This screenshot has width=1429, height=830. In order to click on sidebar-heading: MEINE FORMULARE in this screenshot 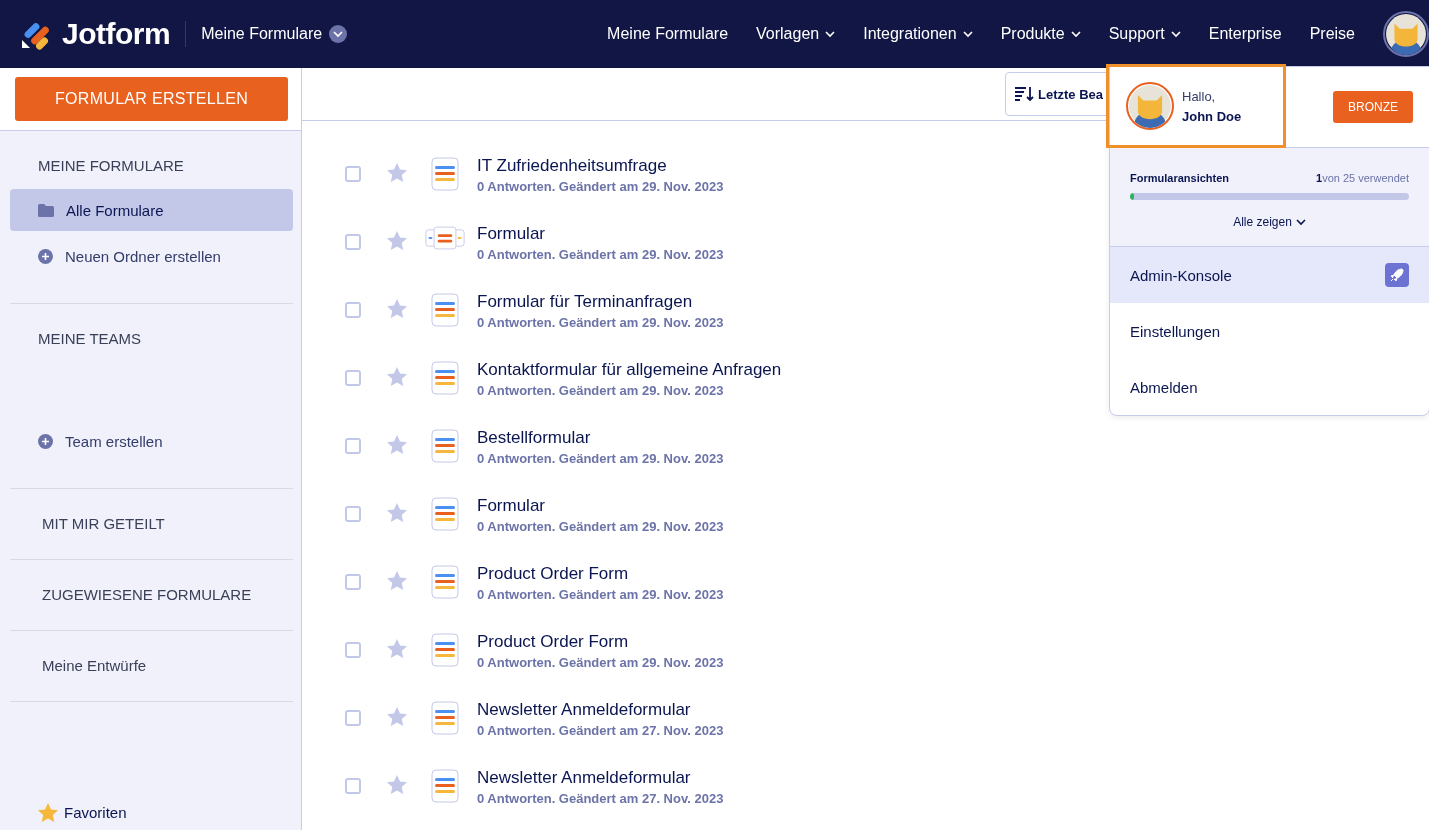, I will do `click(97, 165)`.